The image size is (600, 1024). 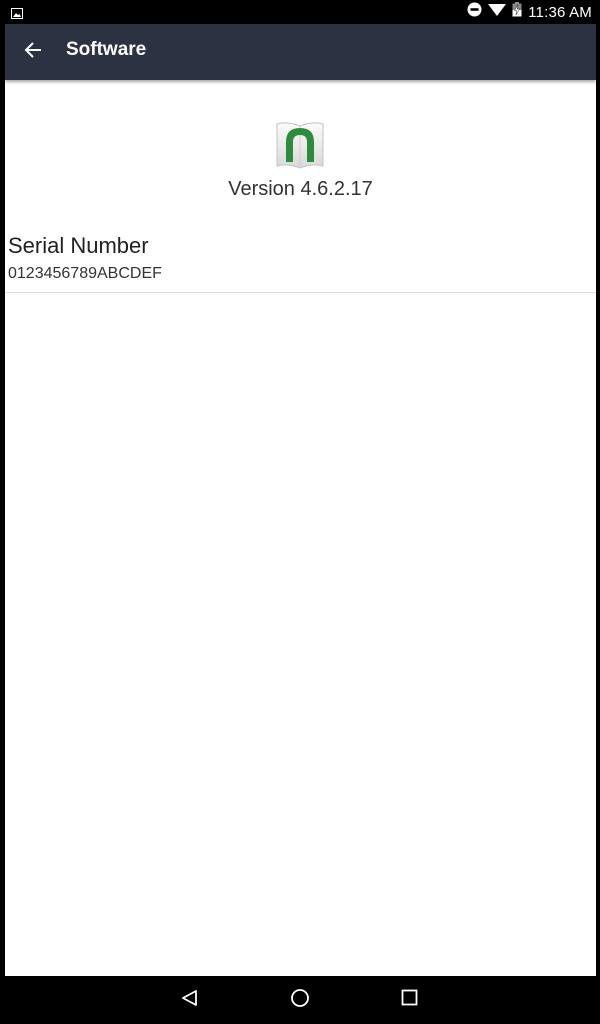 I want to click on version-text: Version 4.6.2.17, so click(x=300, y=189).